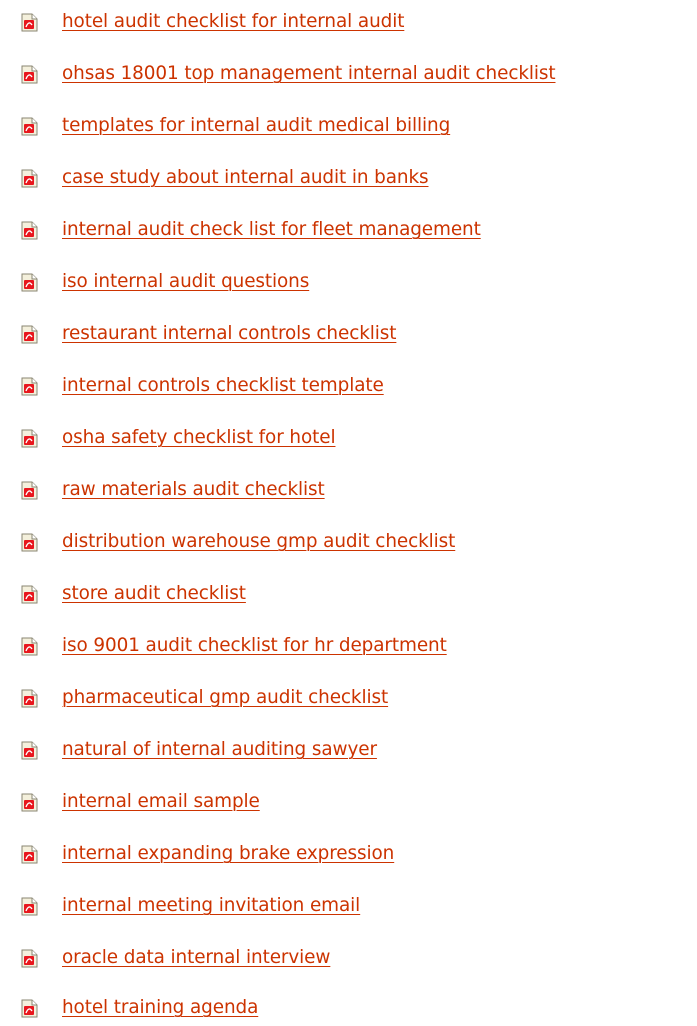 The height and width of the screenshot is (1026, 697). Describe the element at coordinates (193, 490) in the screenshot. I see `pdf-link: raw materials audit checklist` at that location.